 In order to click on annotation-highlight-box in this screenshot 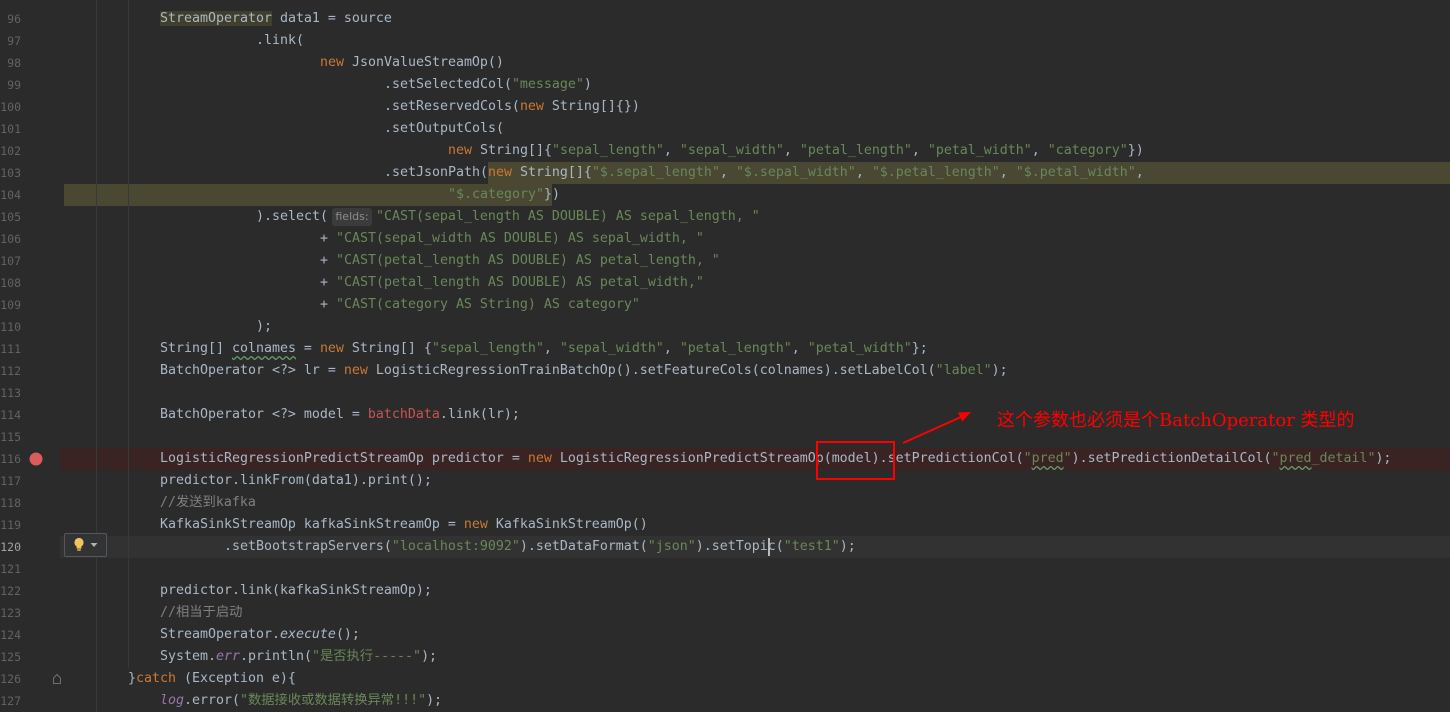, I will do `click(855, 460)`.